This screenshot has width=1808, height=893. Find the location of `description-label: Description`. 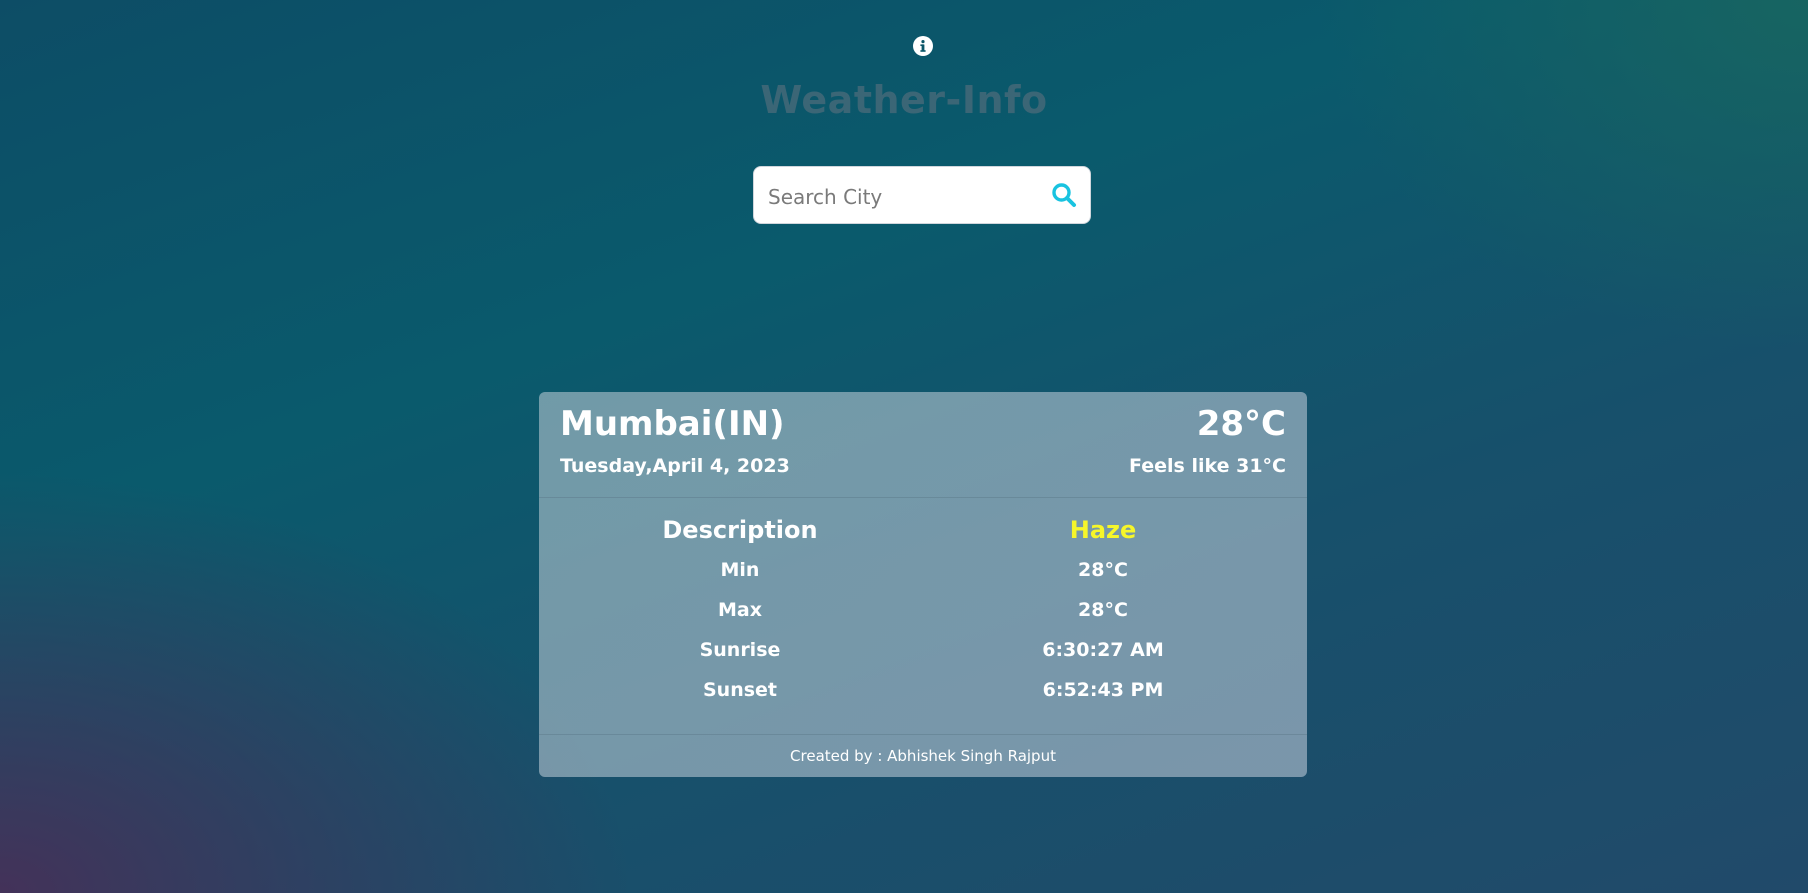

description-label: Description is located at coordinates (740, 530).